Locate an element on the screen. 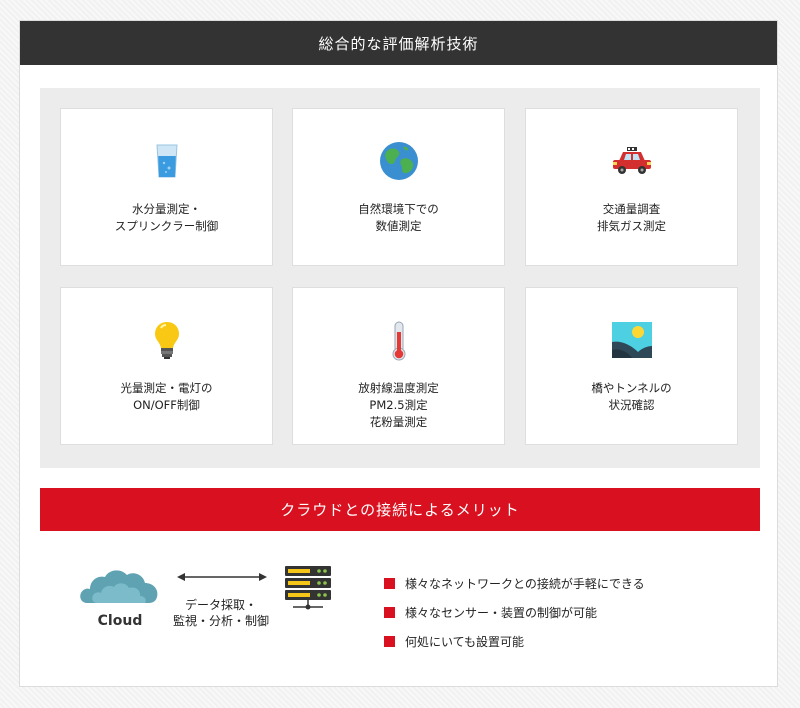  page-title: 総合的な評価解析技術 is located at coordinates (398, 43).